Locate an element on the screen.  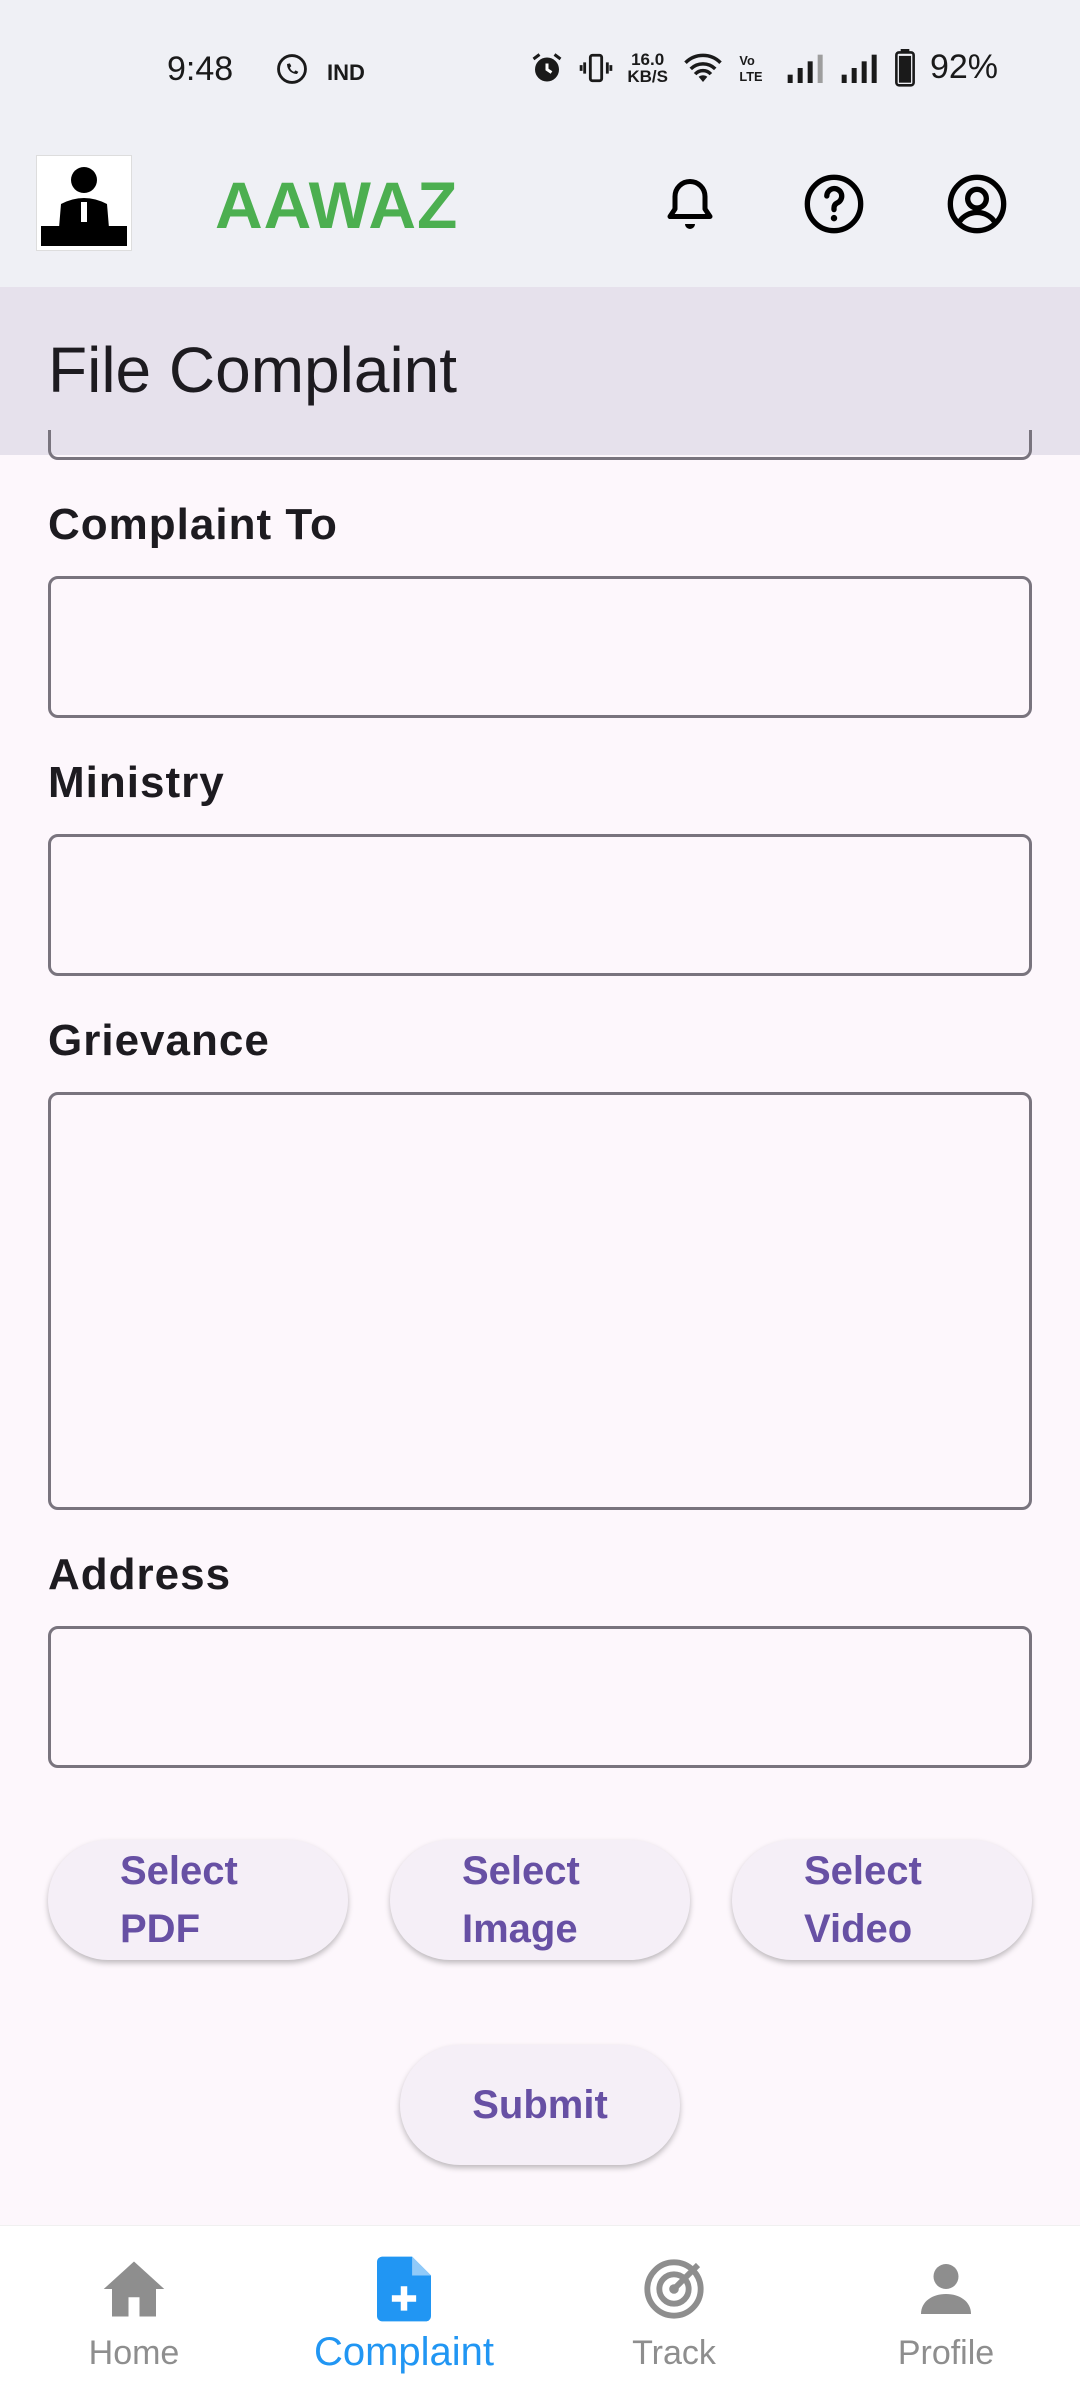
page-title: File Complaint is located at coordinates (253, 370).